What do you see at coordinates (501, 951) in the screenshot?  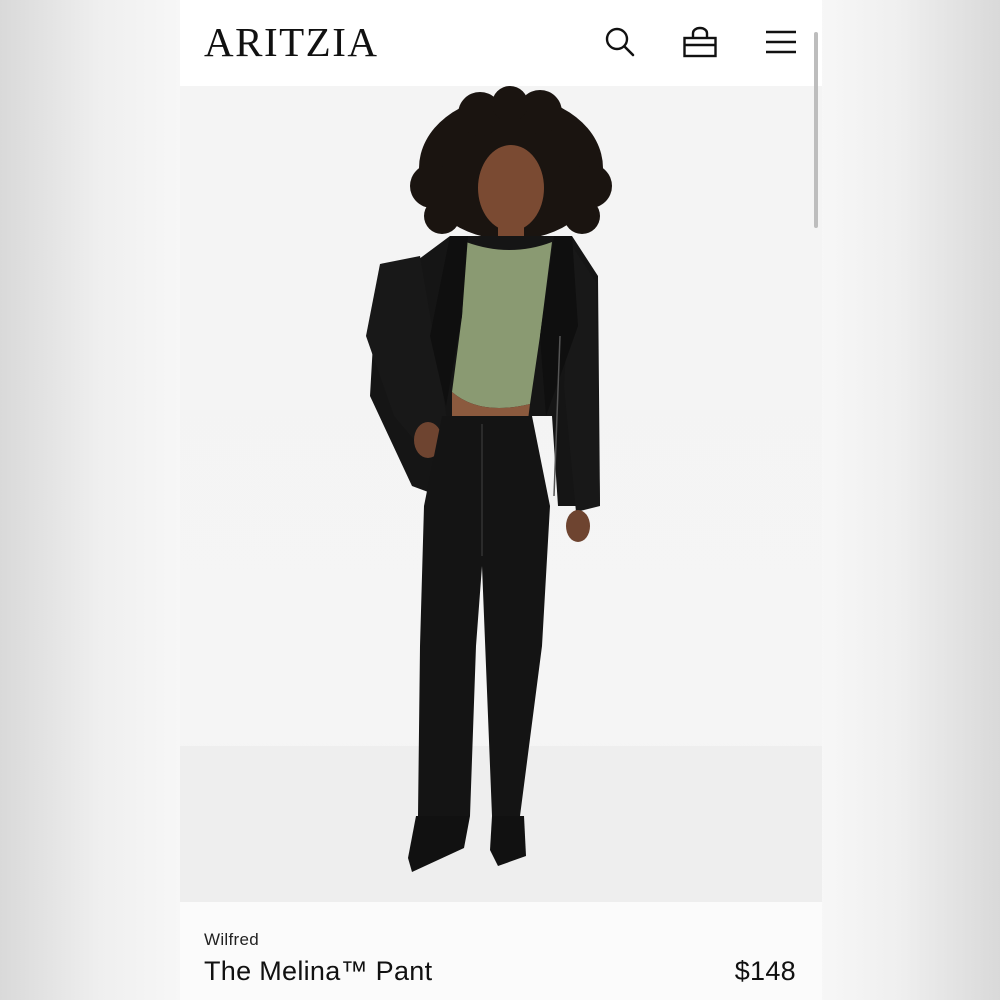 I see `product-info: Wilfred The Melina™ Pant $148` at bounding box center [501, 951].